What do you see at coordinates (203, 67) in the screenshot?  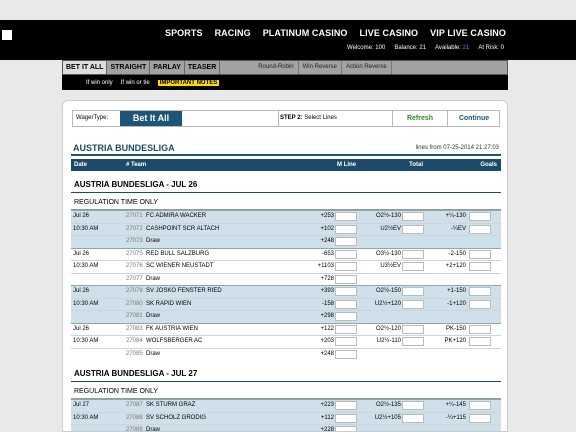 I see `tab-teaser: TEASER` at bounding box center [203, 67].